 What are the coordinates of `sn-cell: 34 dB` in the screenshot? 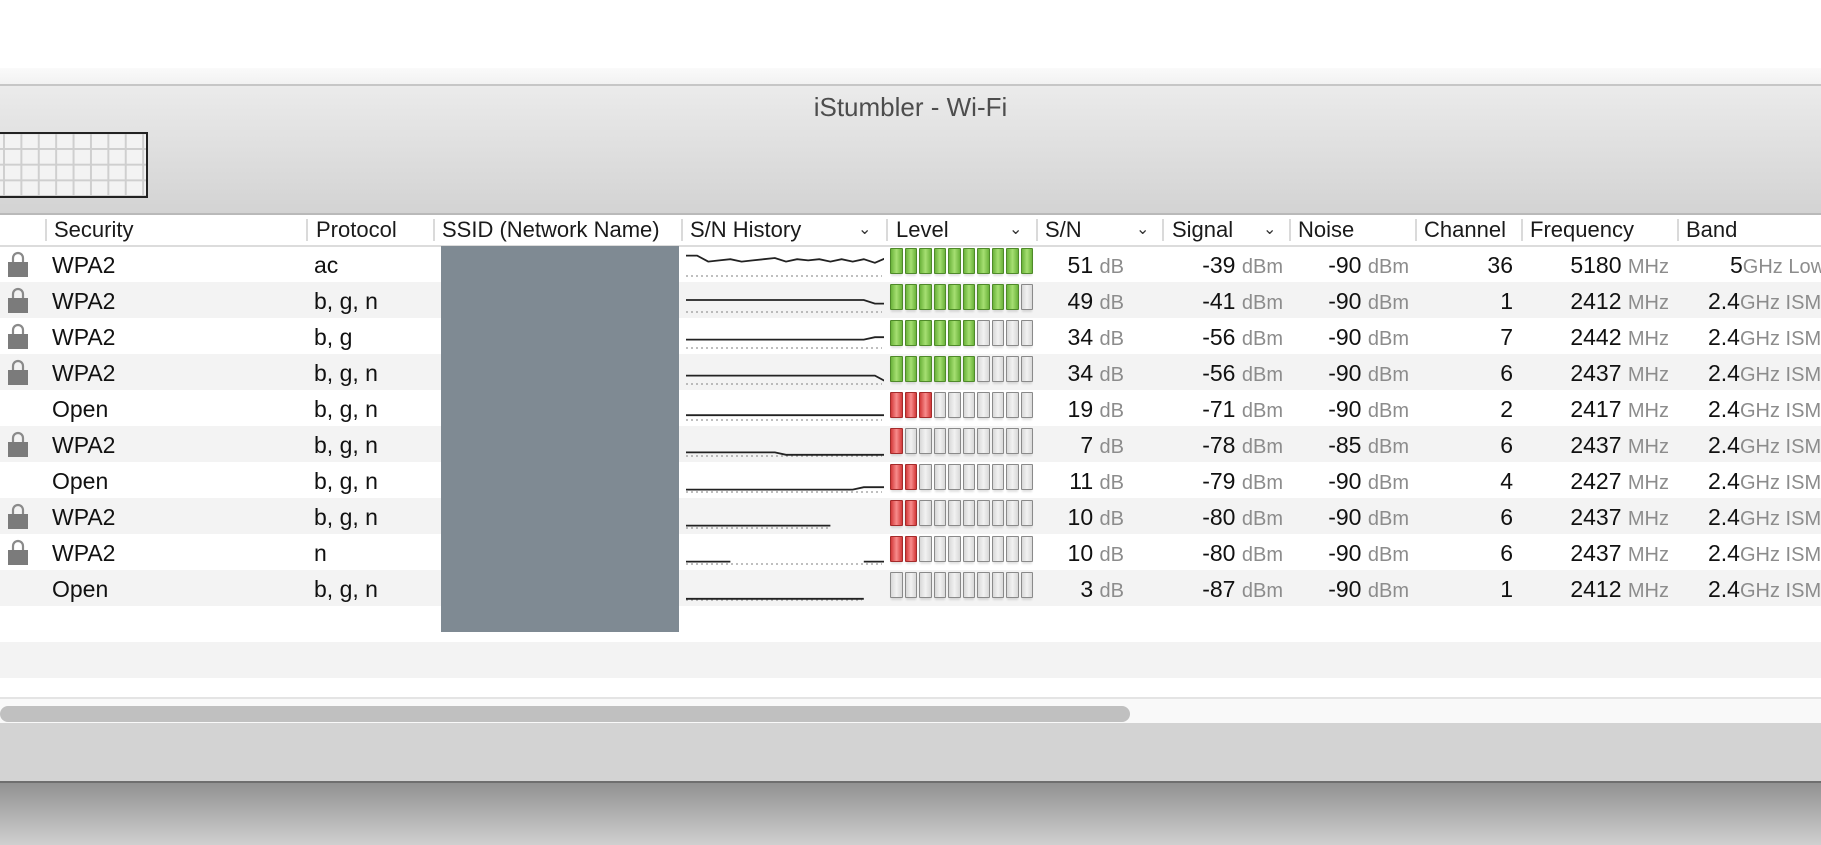 It's located at (1095, 337).